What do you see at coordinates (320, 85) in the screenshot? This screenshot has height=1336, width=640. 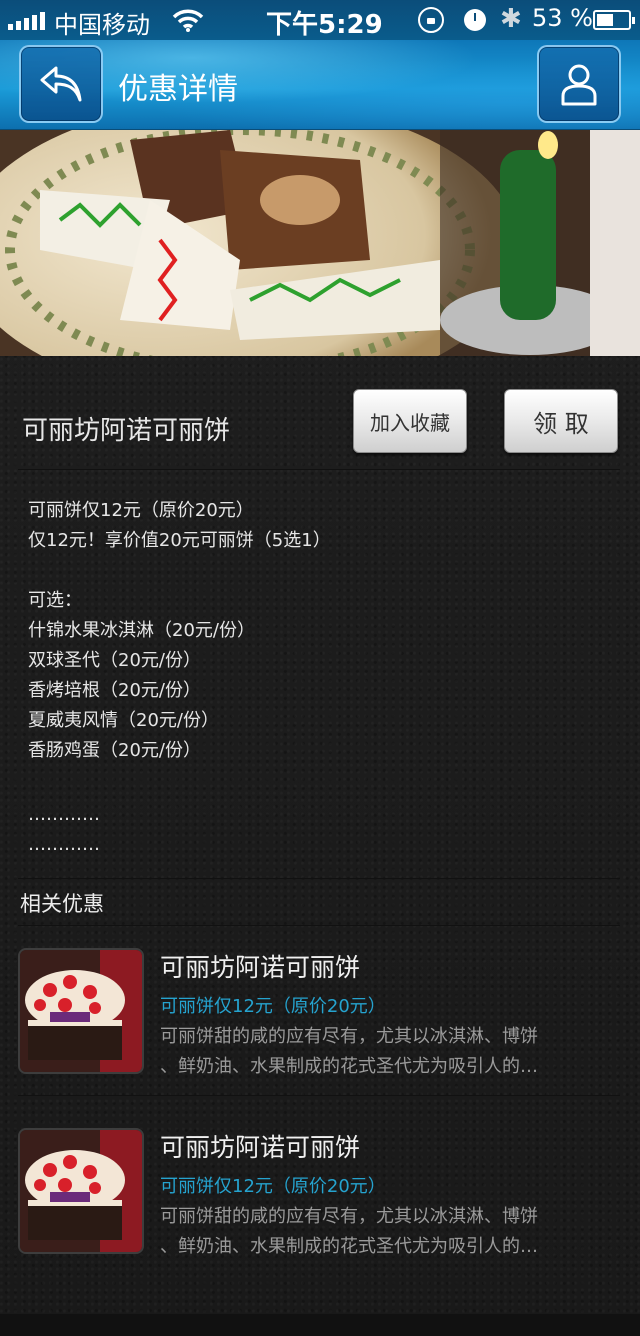 I see `navigation-bar: 优惠详情` at bounding box center [320, 85].